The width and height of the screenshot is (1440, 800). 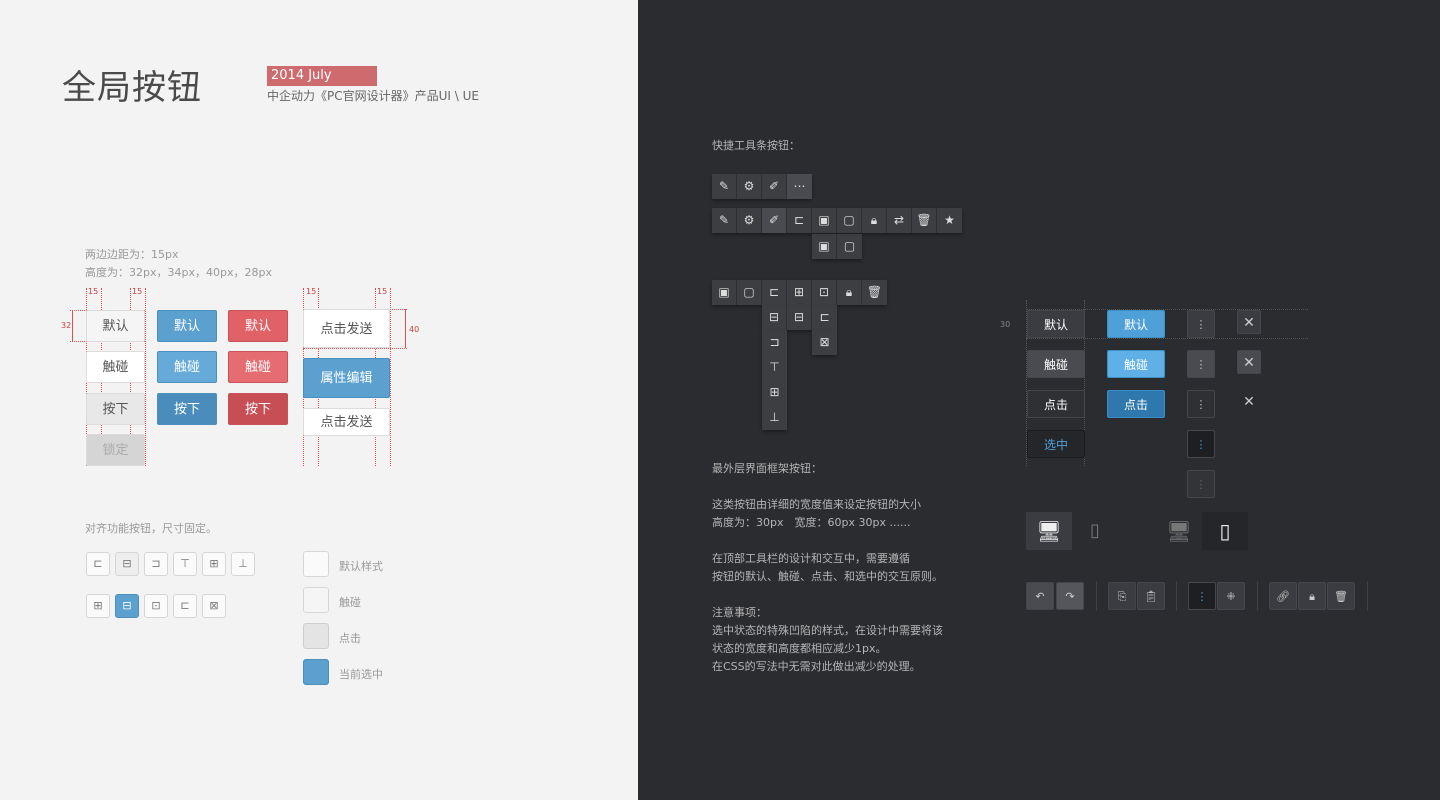 I want to click on redo-icon: ↷, so click(x=1070, y=596).